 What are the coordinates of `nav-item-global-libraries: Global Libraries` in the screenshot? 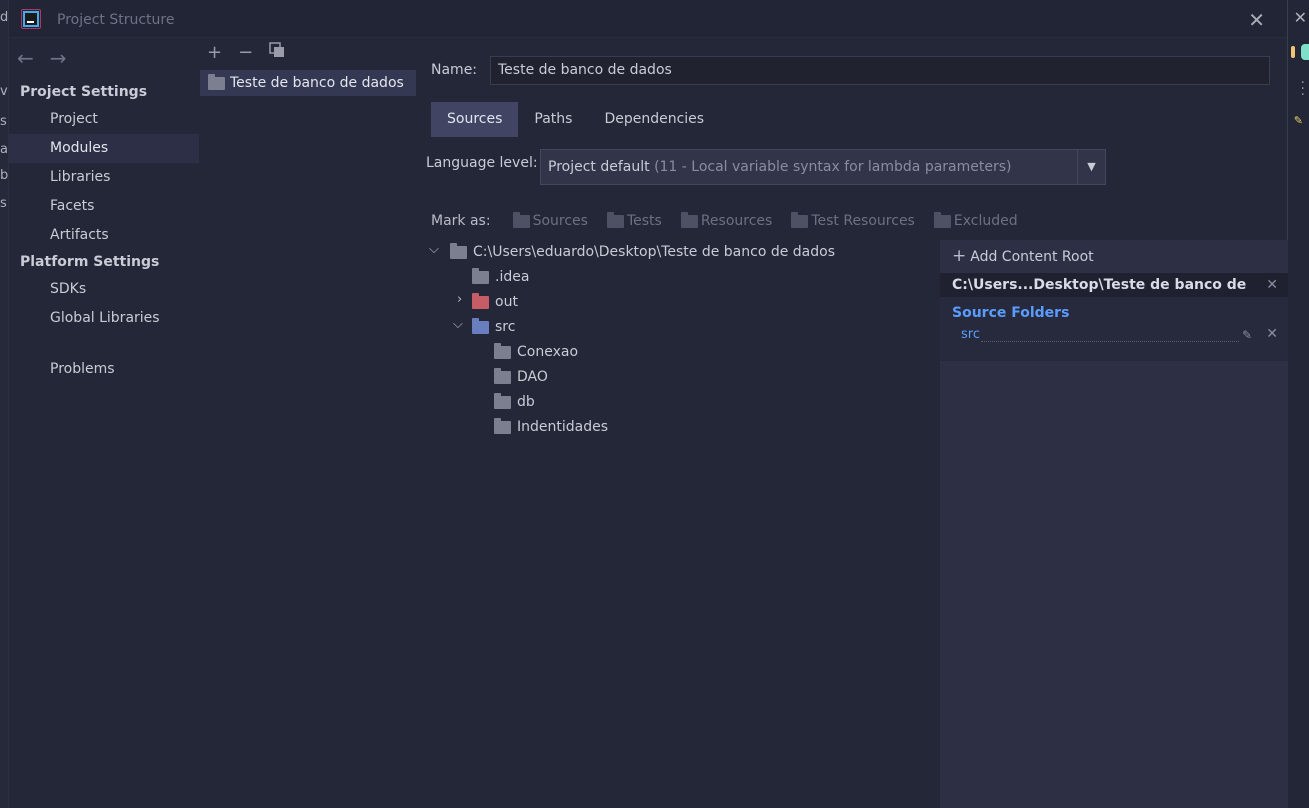 It's located at (104, 318).